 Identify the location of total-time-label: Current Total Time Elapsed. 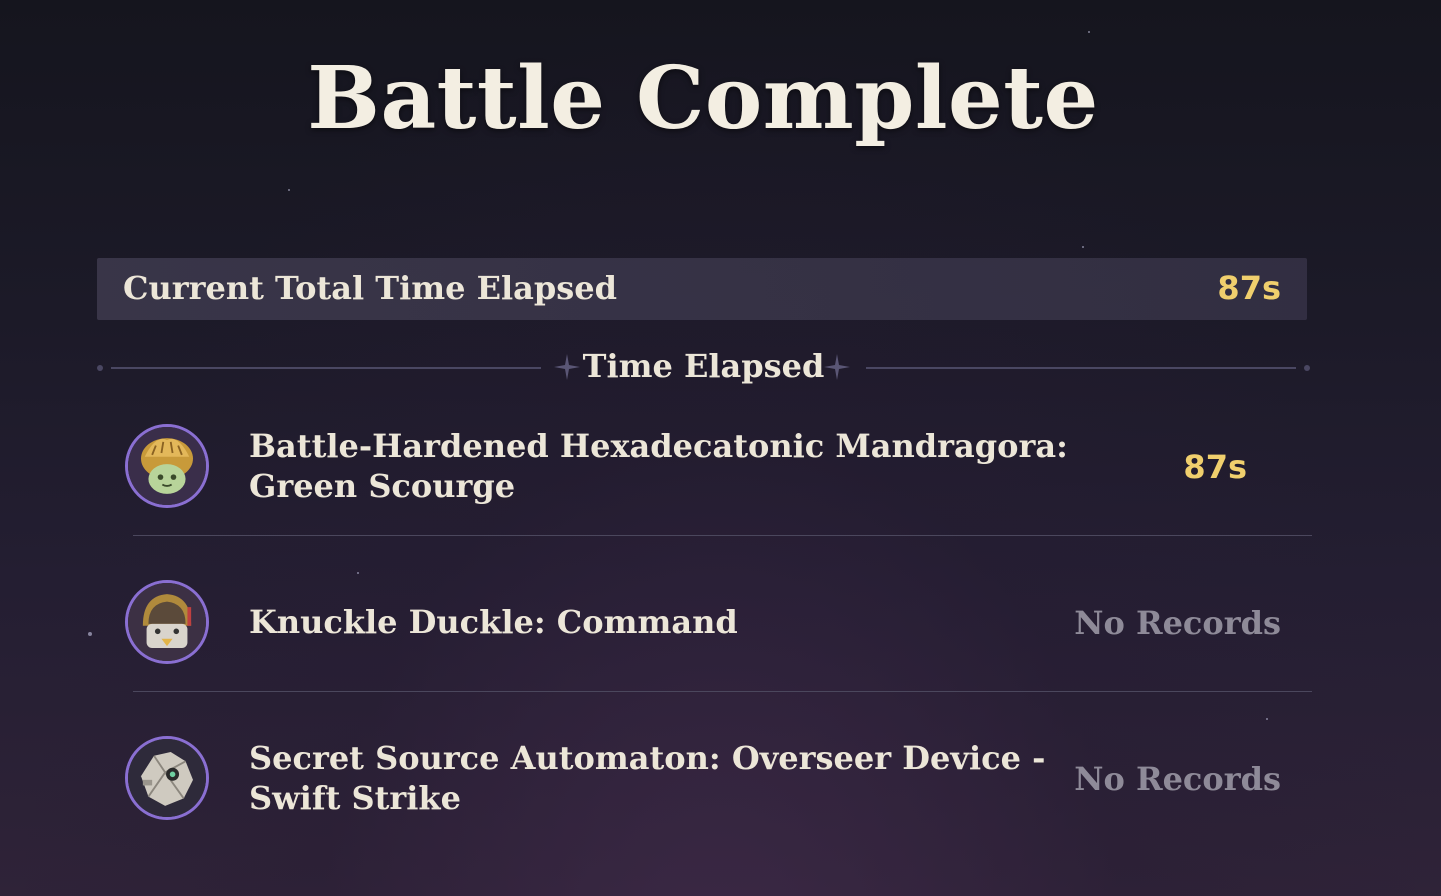
(370, 288).